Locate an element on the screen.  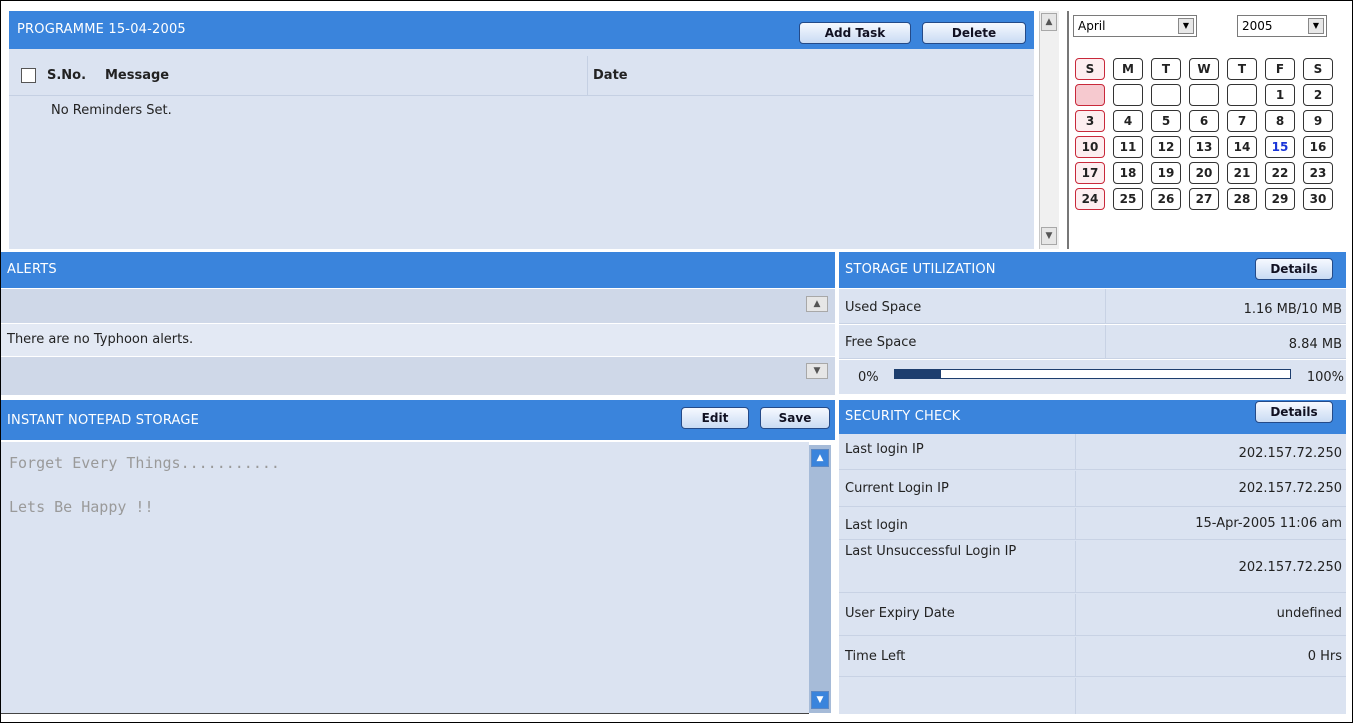
security-row-label: Last login is located at coordinates (876, 525).